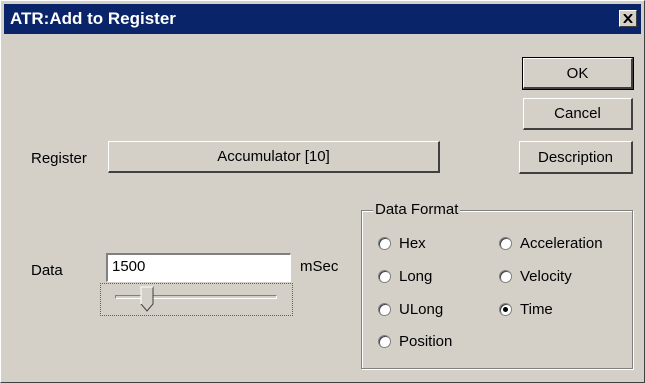 The image size is (645, 383). I want to click on data-format-title: Data Format, so click(417, 209).